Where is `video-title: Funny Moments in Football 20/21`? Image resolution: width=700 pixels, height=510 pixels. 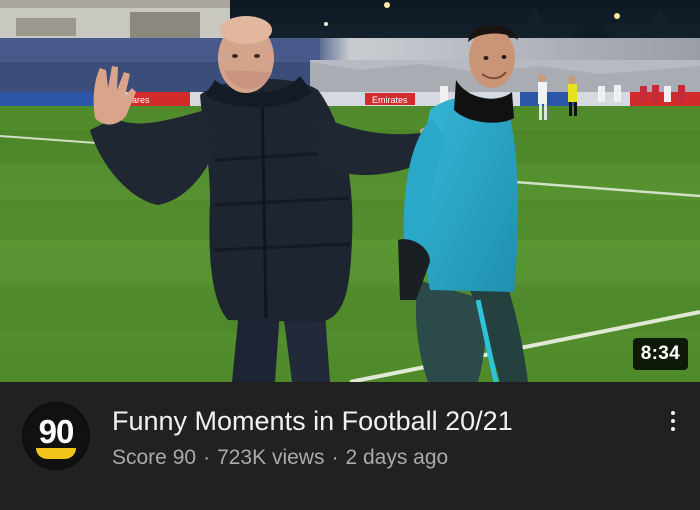
video-title: Funny Moments in Football 20/21 is located at coordinates (372, 421).